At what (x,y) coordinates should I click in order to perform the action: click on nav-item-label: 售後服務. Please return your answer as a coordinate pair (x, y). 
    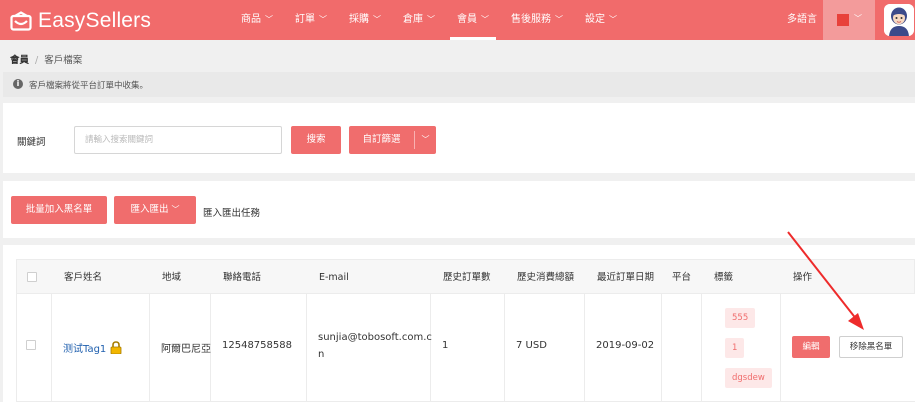
    Looking at the image, I should click on (531, 19).